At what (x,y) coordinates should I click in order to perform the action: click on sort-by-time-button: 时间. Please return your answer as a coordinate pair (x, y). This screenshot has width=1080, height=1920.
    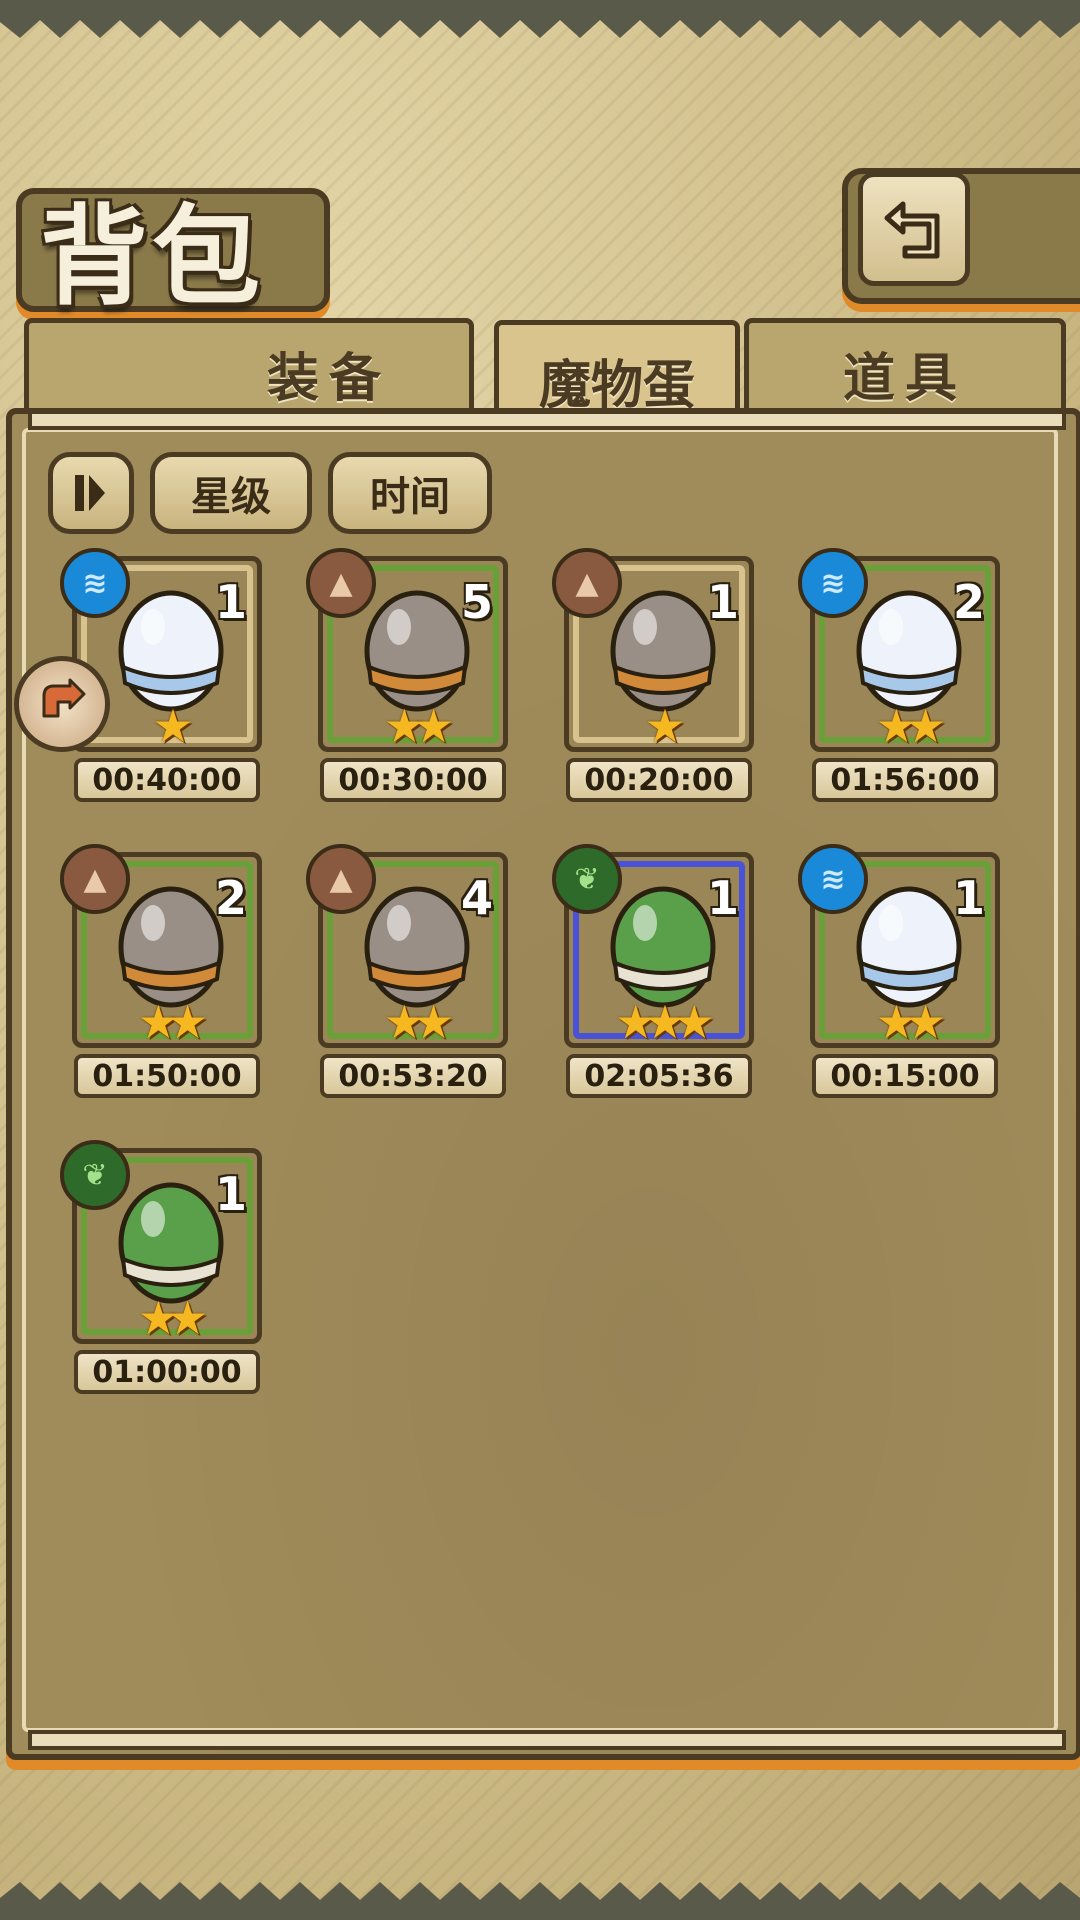
    Looking at the image, I should click on (410, 493).